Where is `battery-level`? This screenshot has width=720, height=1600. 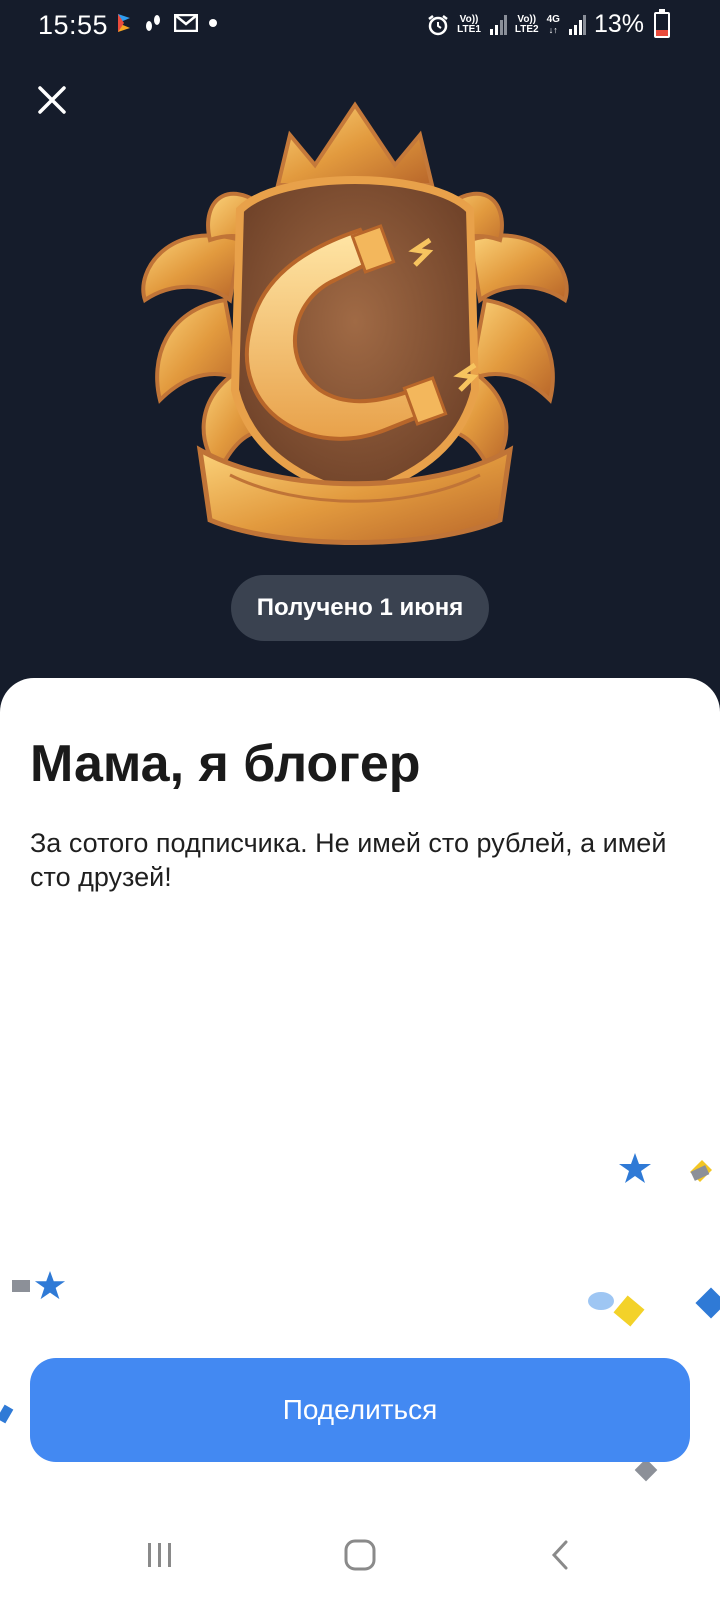
battery-level is located at coordinates (662, 33).